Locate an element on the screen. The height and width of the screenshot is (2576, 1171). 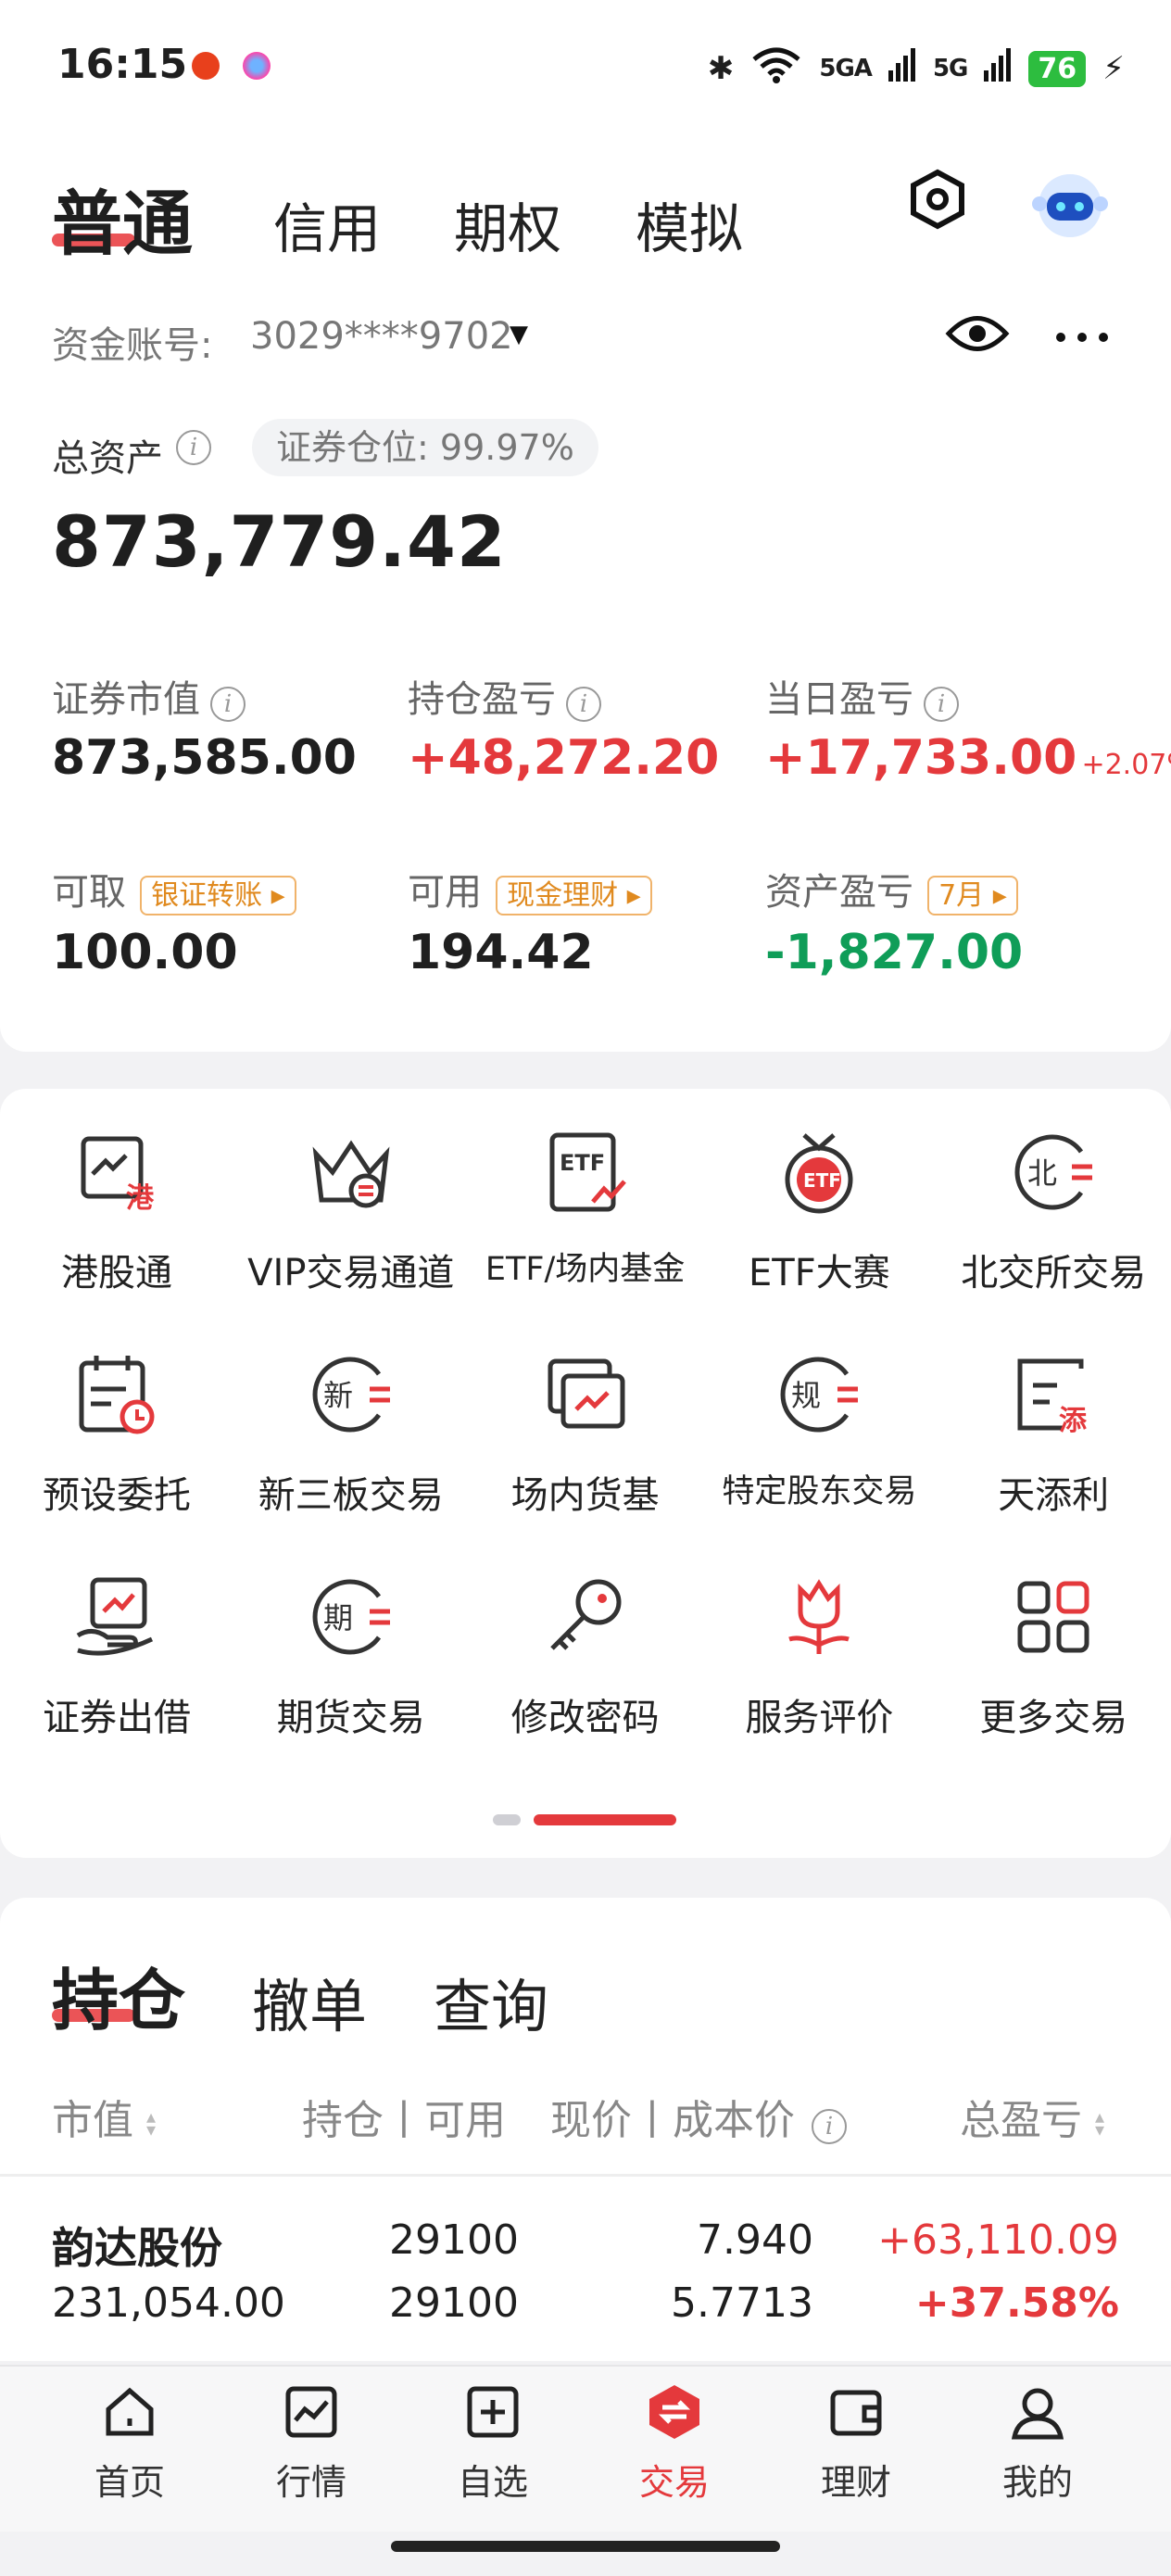
eye-icon is located at coordinates (978, 335).